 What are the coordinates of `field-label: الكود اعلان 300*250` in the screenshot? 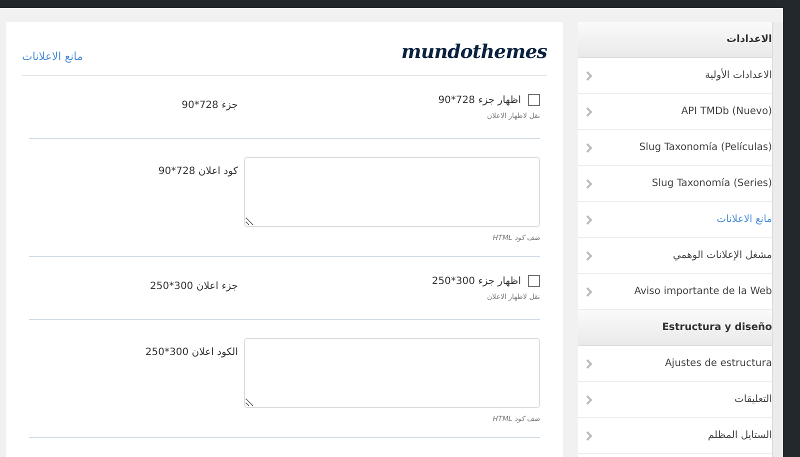 It's located at (191, 352).